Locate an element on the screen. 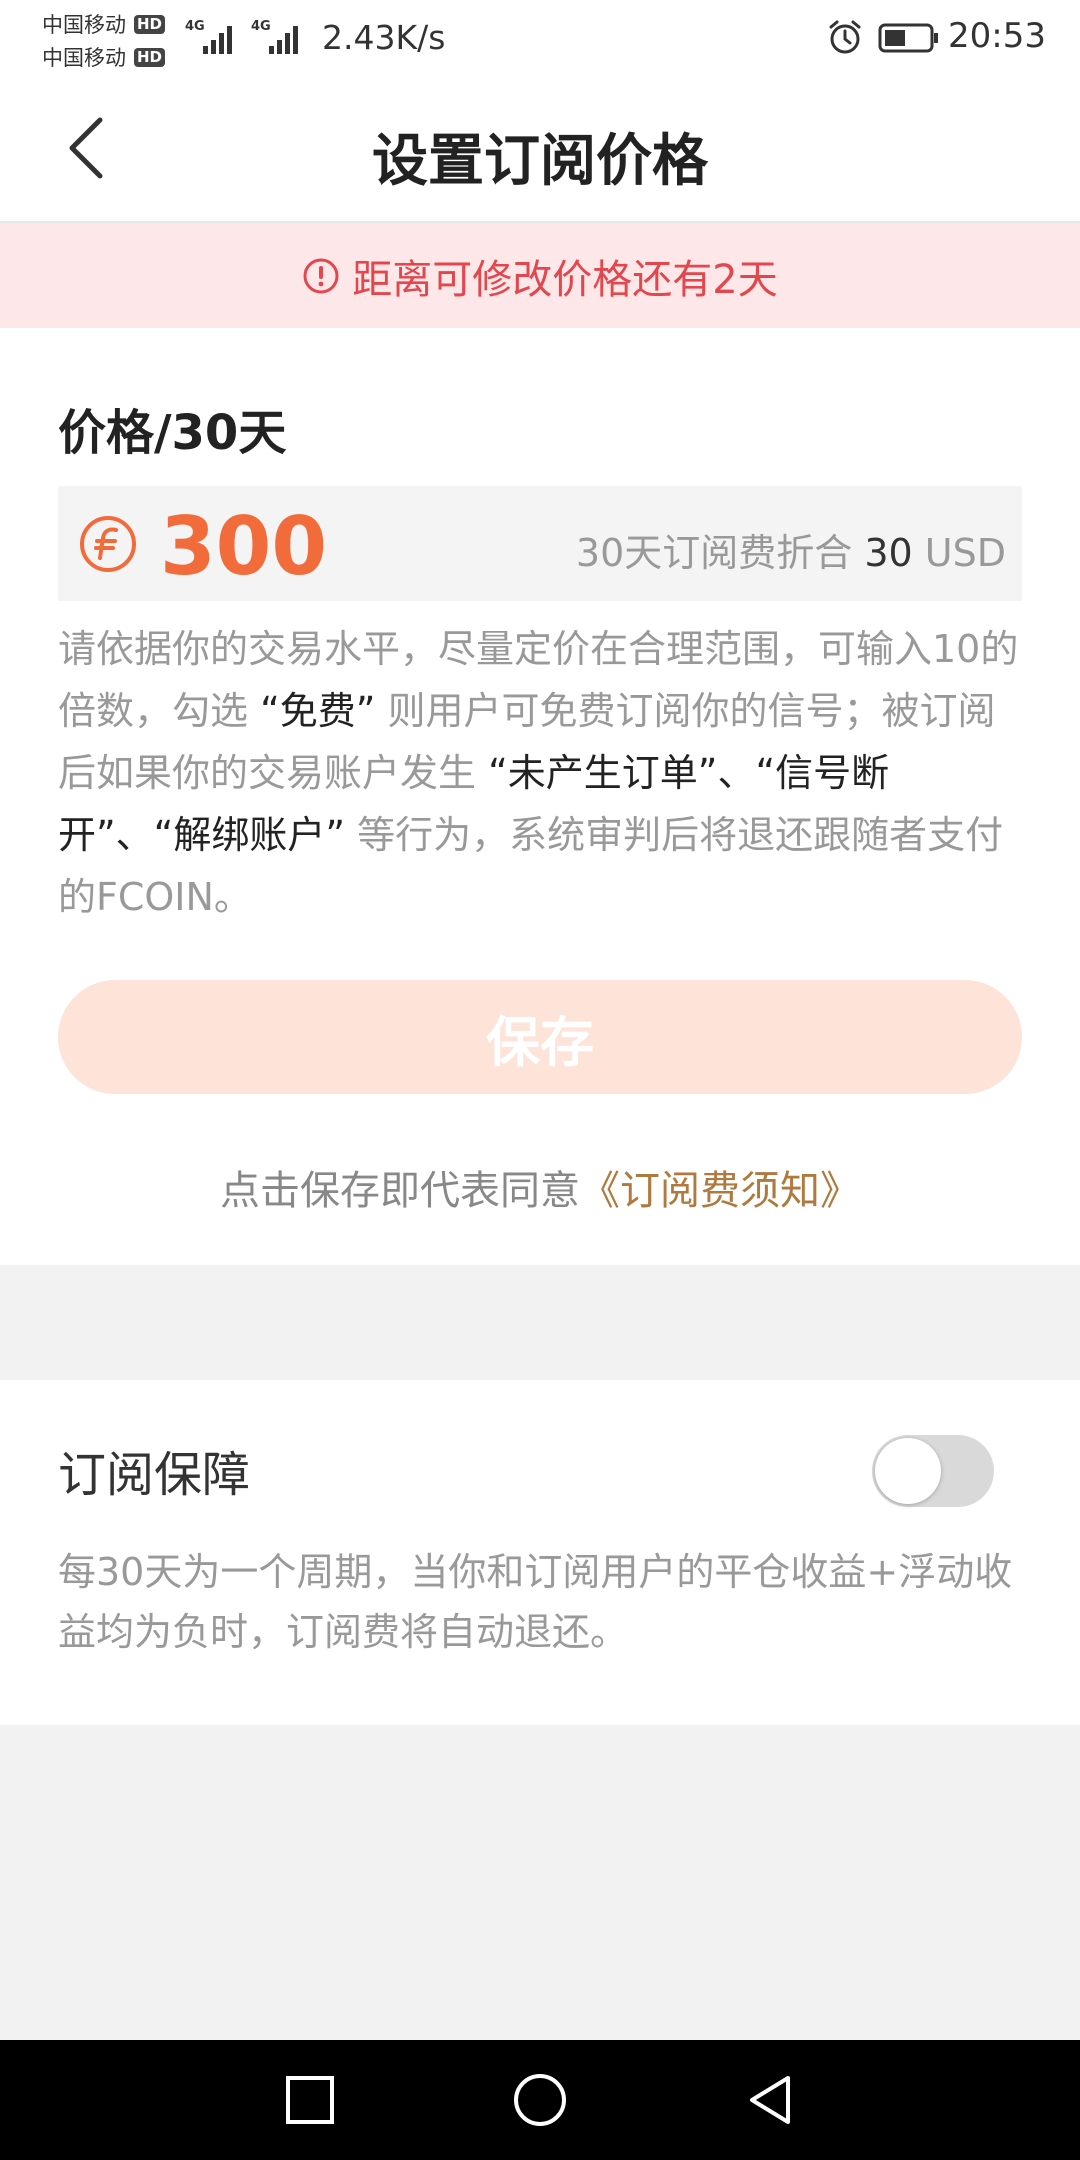  notice-banner: 距离可修改价格还有2天 is located at coordinates (540, 275).